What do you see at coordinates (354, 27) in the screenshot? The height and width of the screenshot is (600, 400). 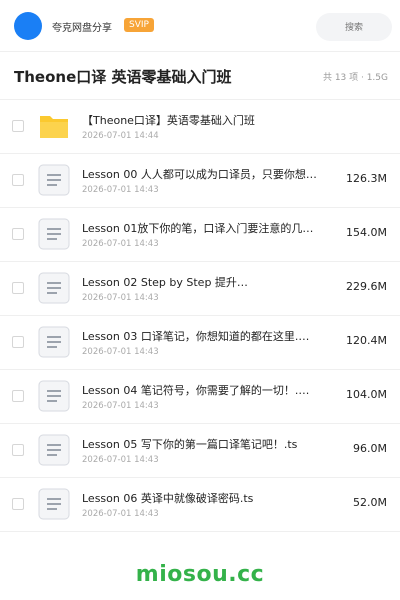 I see `search-input` at bounding box center [354, 27].